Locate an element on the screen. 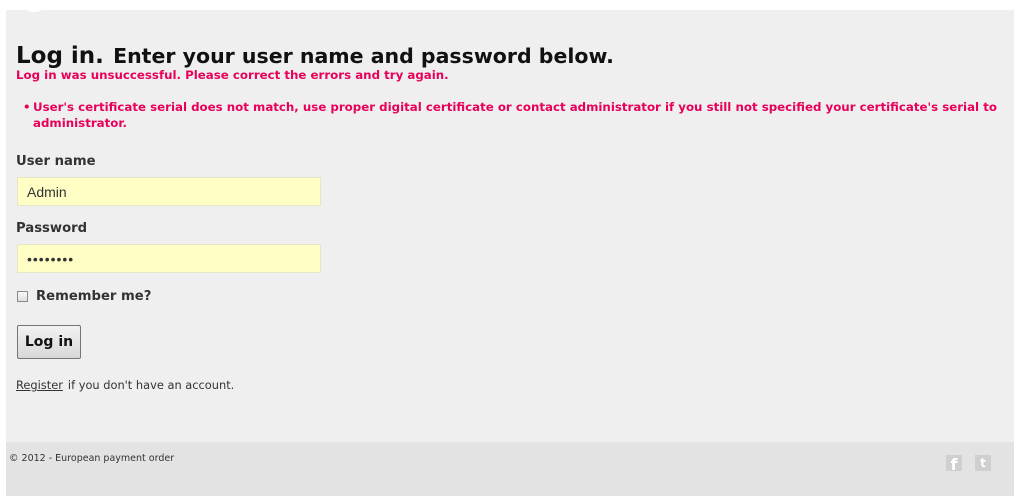 Image resolution: width=1014 pixels, height=496 pixels. register-link: Register is located at coordinates (39, 385).